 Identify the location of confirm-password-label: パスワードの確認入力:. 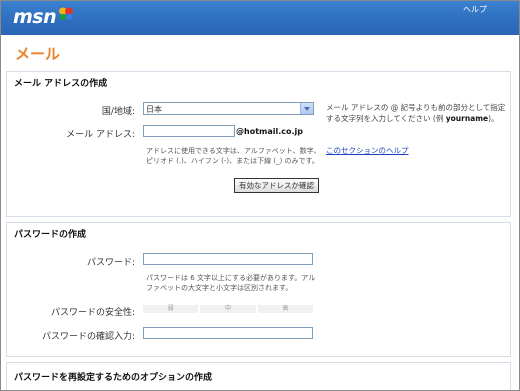
(88, 337).